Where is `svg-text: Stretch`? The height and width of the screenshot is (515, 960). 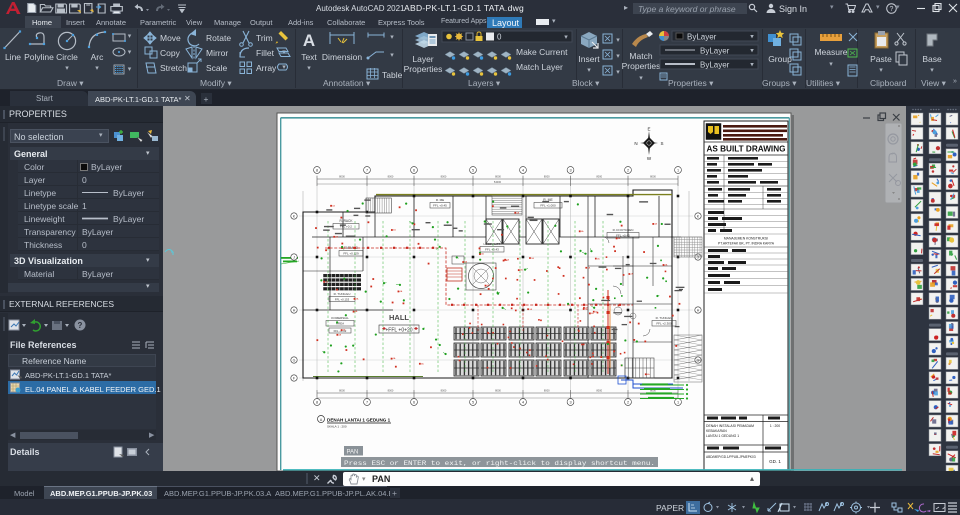
svg-text: Stretch is located at coordinates (173, 68).